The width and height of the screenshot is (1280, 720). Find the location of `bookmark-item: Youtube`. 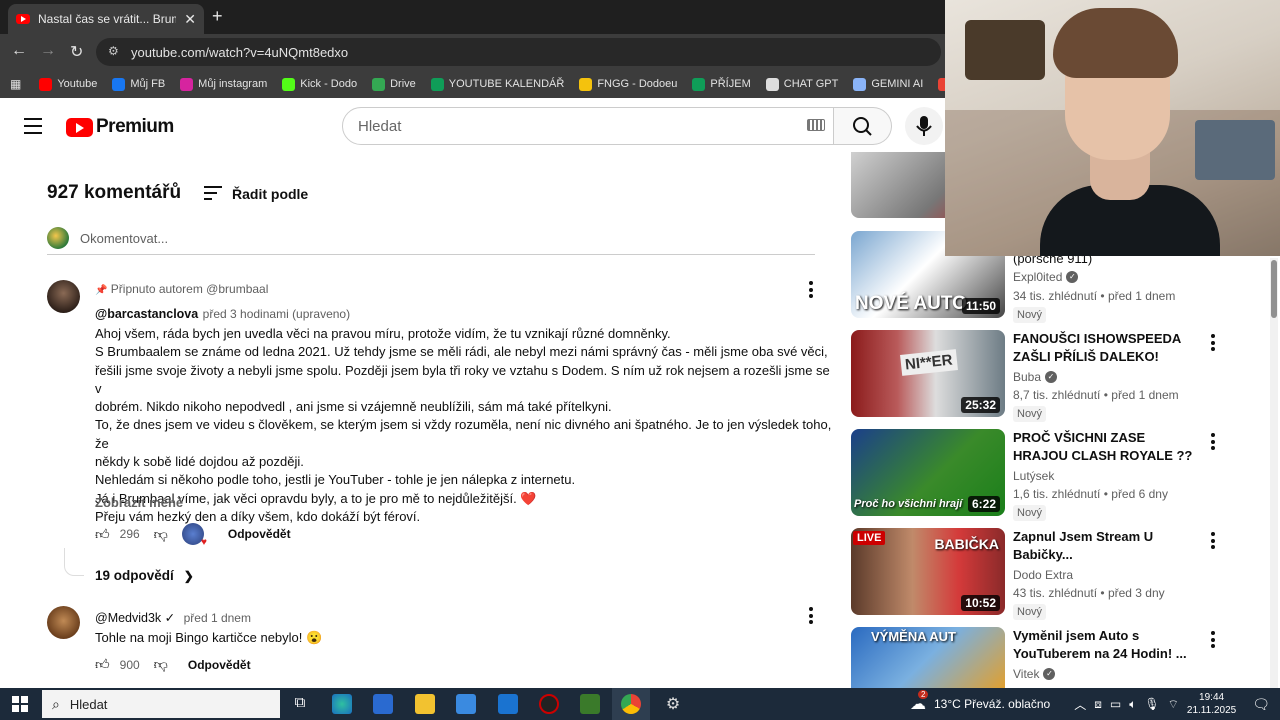

bookmark-item: Youtube is located at coordinates (68, 84).